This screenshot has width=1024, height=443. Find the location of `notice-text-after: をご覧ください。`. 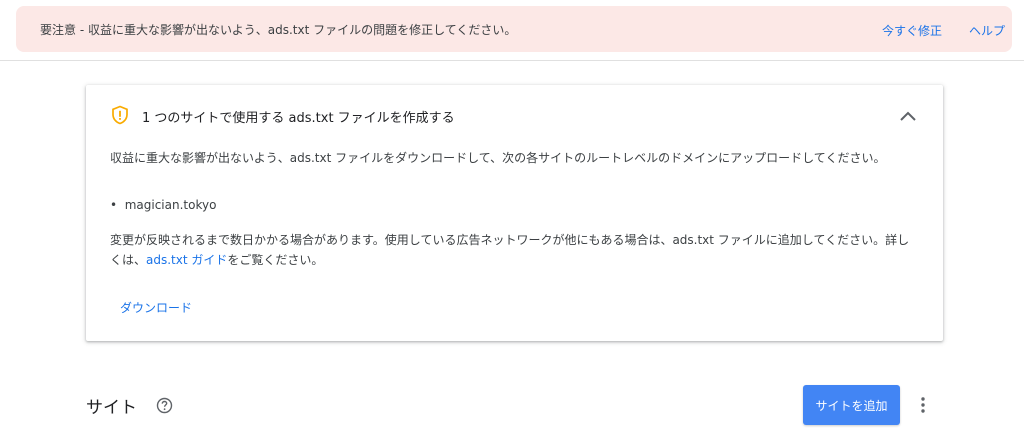

notice-text-after: をご覧ください。 is located at coordinates (275, 260).